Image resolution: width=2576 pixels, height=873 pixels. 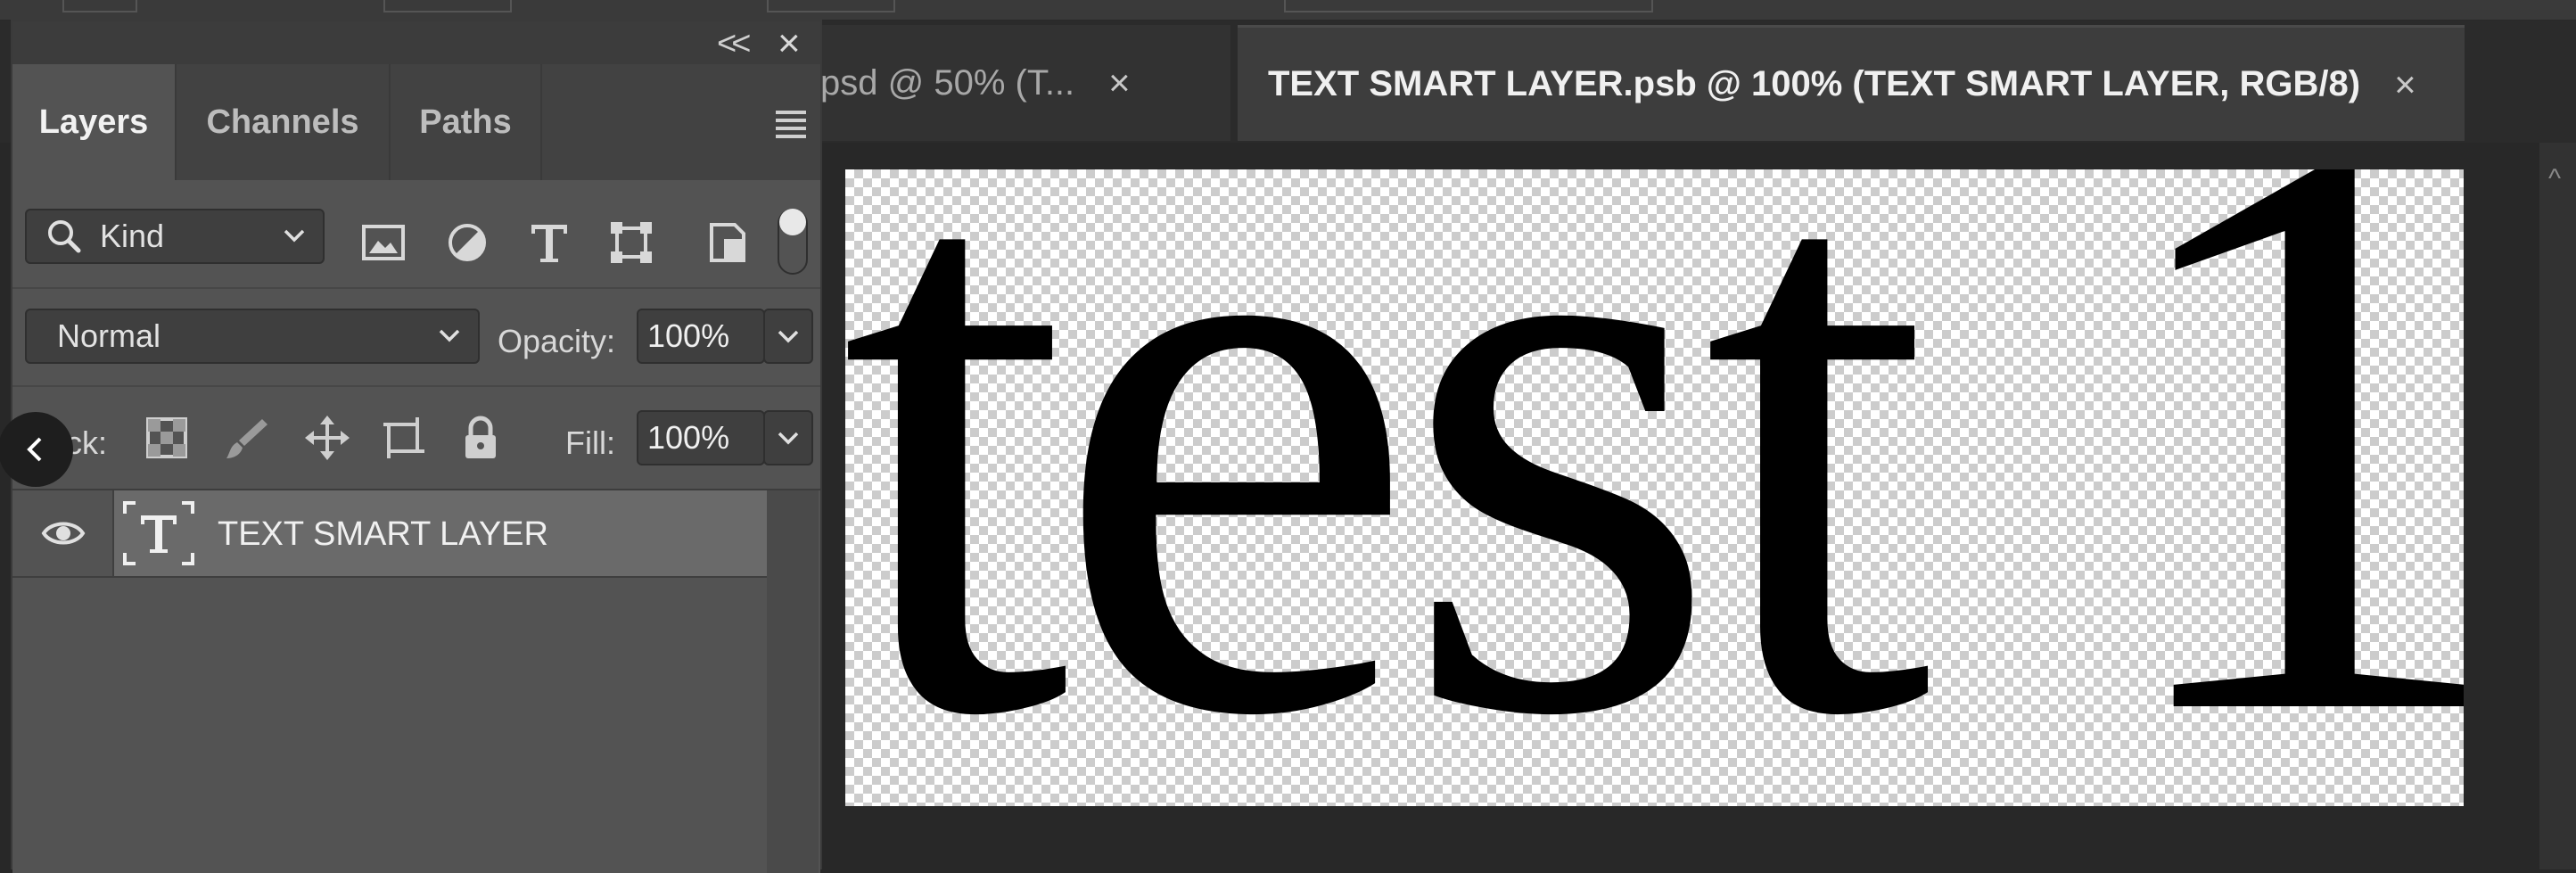 I want to click on opacity-value: 100%, so click(x=688, y=335).